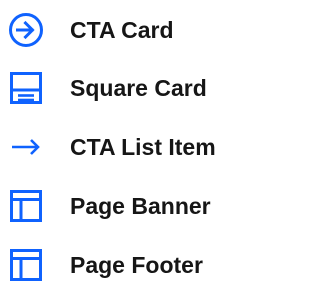  What do you see at coordinates (143, 147) in the screenshot?
I see `list-item-label: CTA List Item` at bounding box center [143, 147].